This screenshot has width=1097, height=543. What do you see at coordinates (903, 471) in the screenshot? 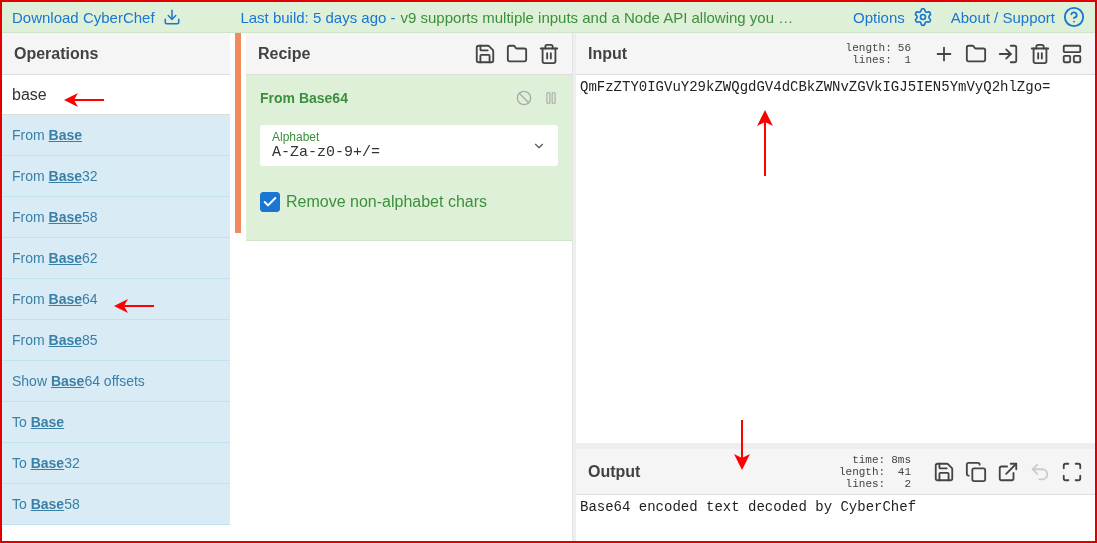
I see `stat-value: 41` at bounding box center [903, 471].